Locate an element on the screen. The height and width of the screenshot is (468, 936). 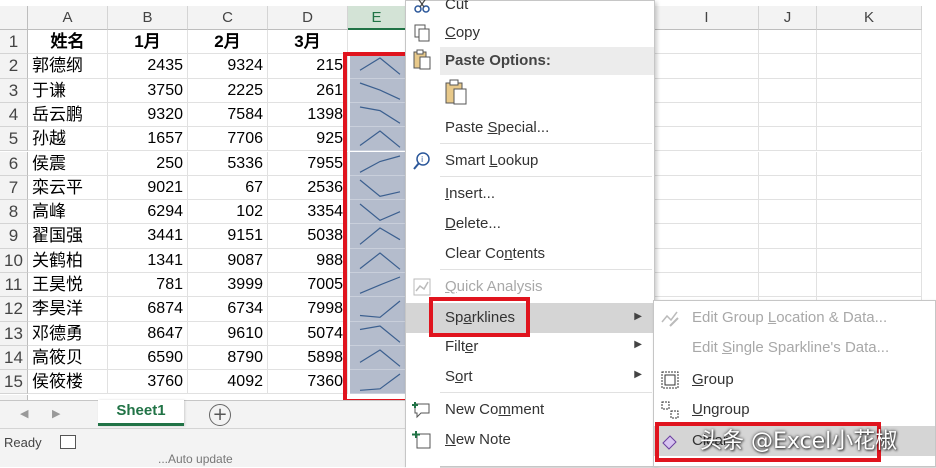
menu-item-sparklines: Sparklines ▶ is located at coordinates (530, 318).